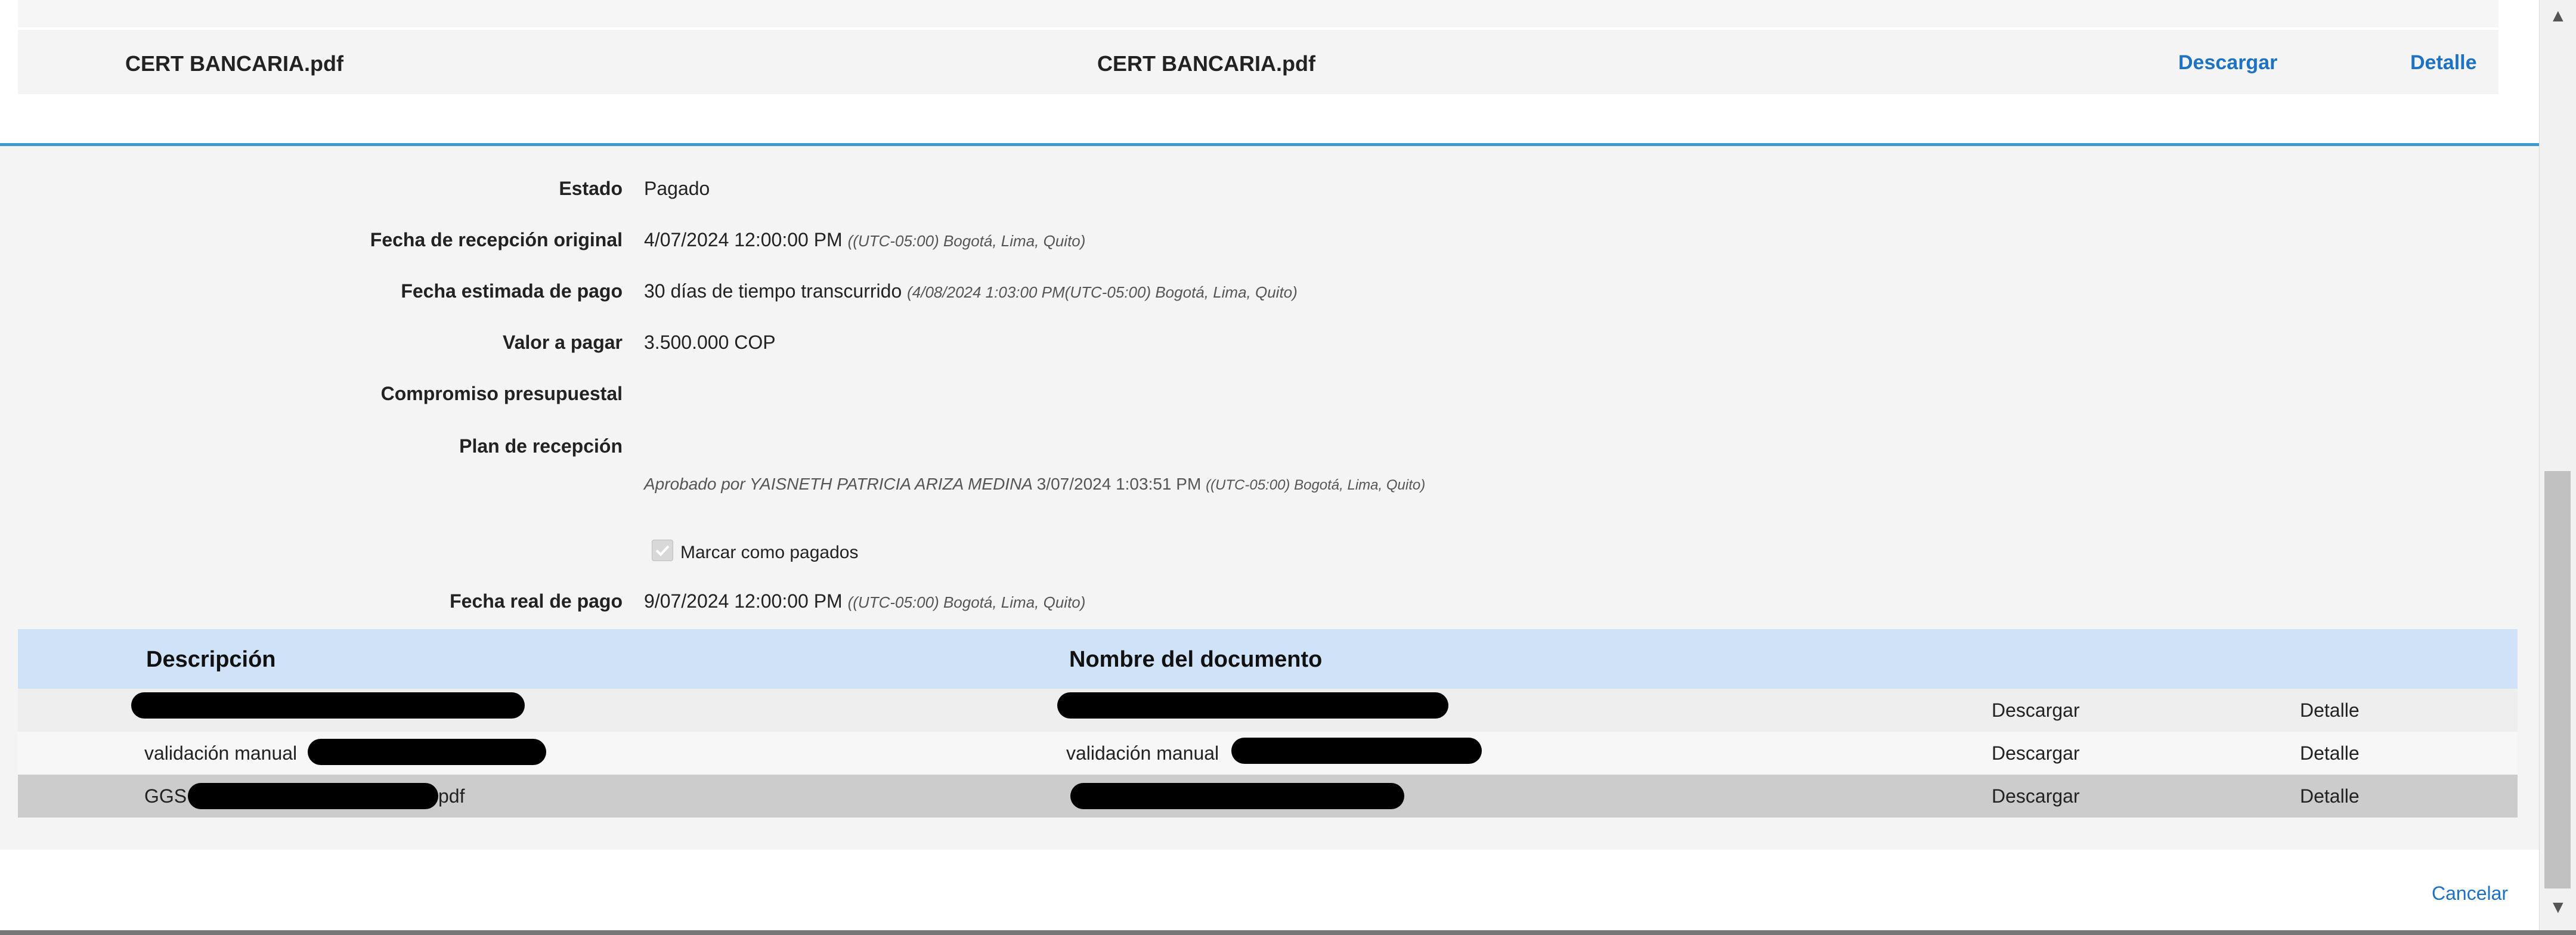  What do you see at coordinates (591, 188) in the screenshot?
I see `estado-label: Estado` at bounding box center [591, 188].